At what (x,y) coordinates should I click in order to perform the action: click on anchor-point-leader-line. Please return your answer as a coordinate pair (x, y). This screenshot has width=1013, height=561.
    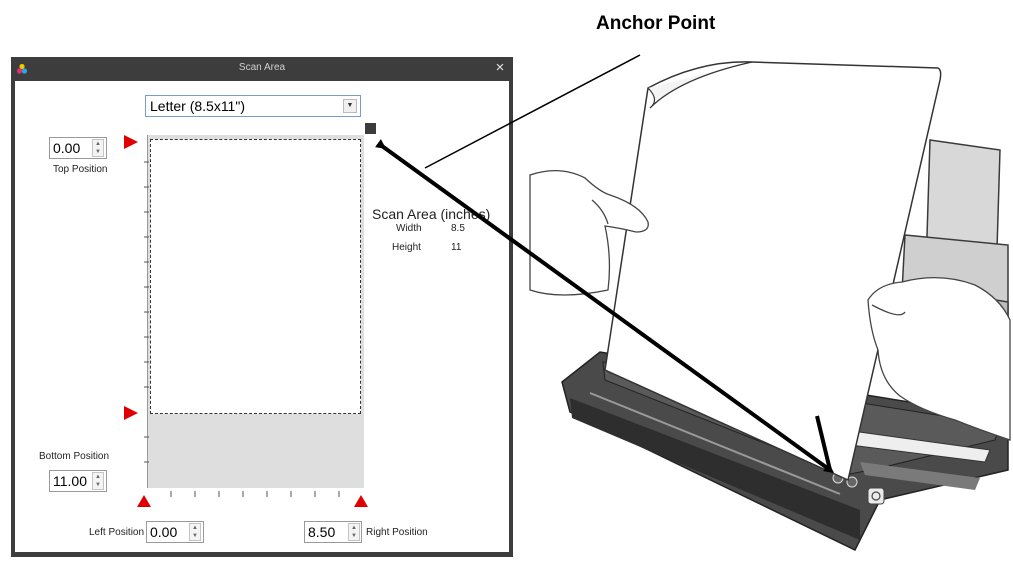
    Looking at the image, I should click on (532, 111).